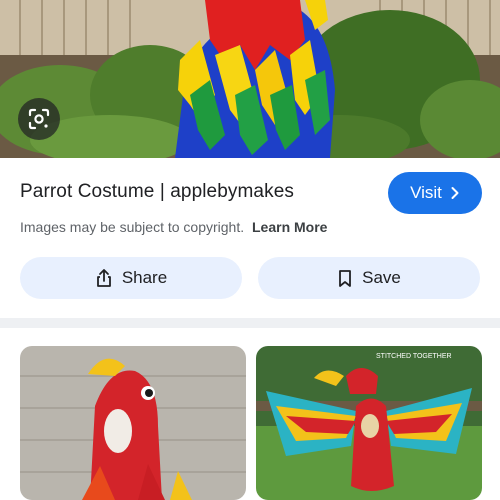  I want to click on share-icon, so click(103, 278).